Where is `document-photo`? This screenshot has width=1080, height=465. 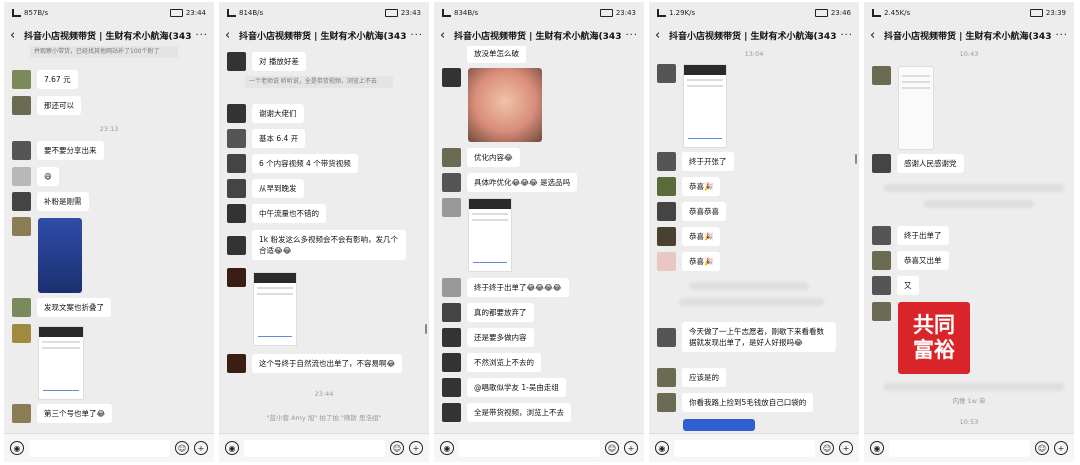
document-photo is located at coordinates (916, 108).